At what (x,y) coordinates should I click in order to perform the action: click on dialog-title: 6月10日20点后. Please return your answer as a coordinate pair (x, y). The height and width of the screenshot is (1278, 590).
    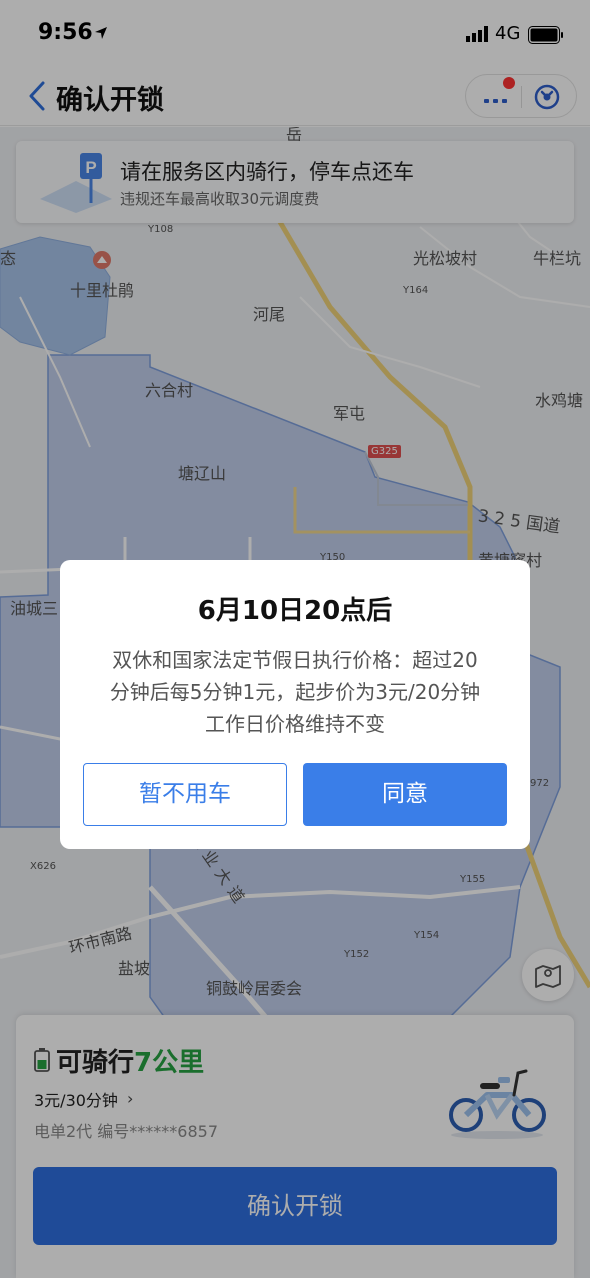
    Looking at the image, I should click on (295, 611).